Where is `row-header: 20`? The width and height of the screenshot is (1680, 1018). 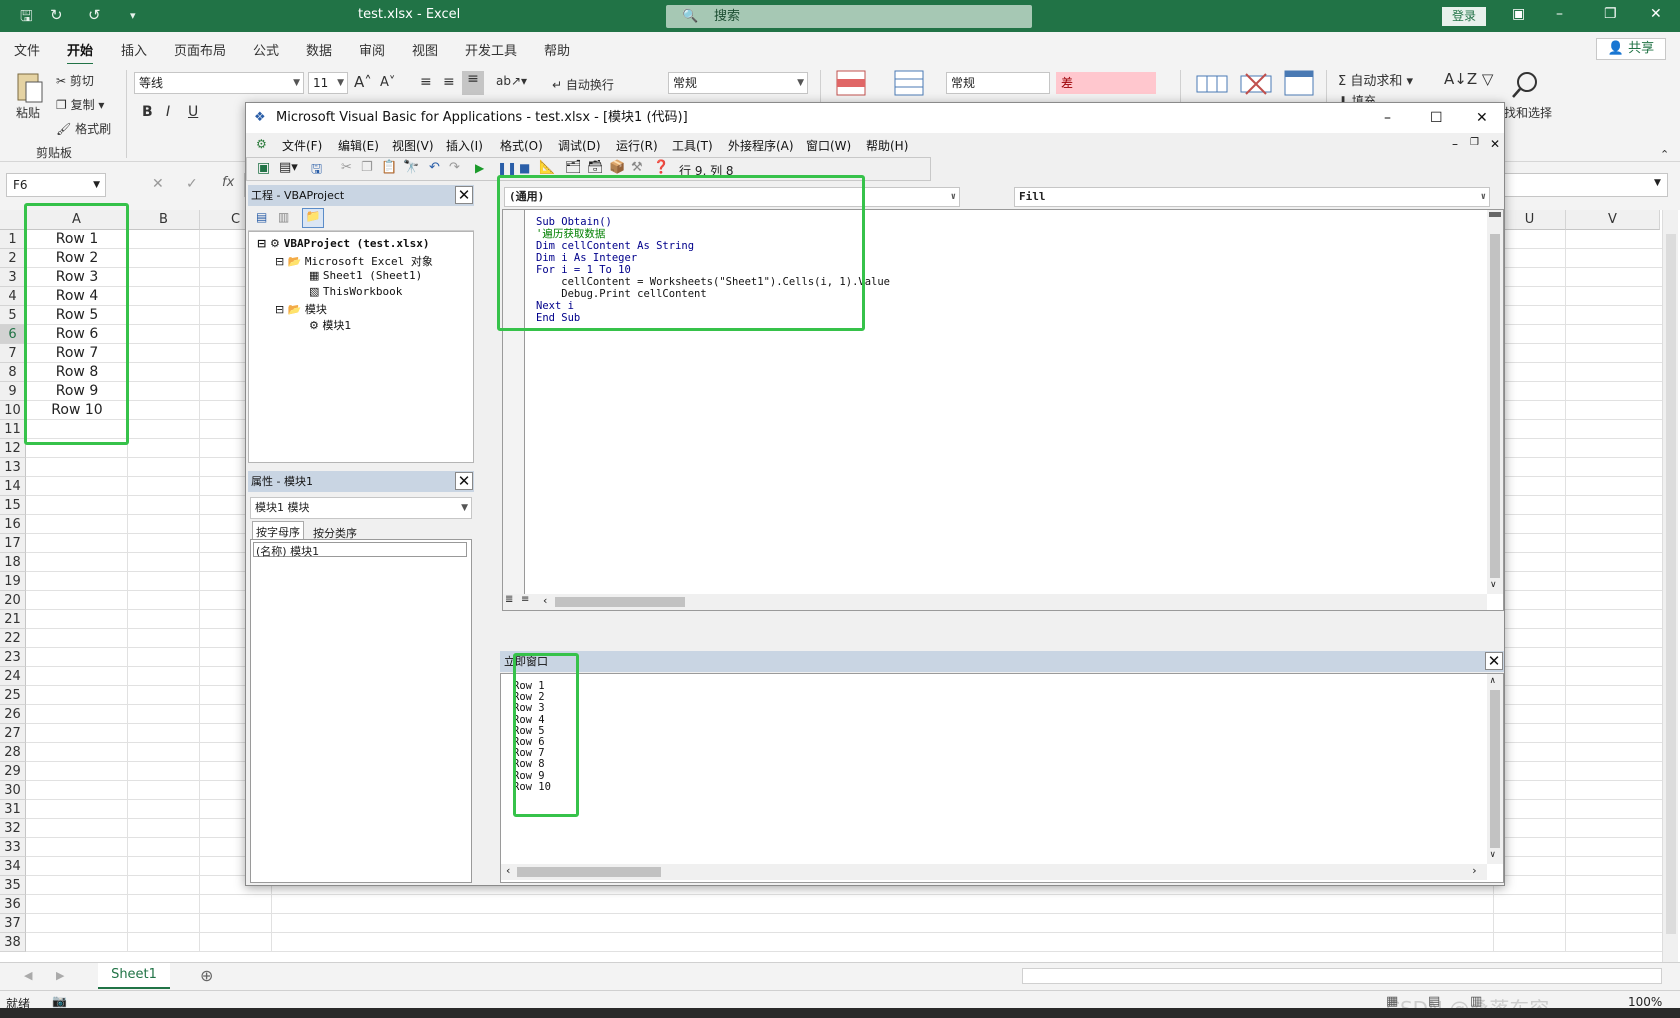 row-header: 20 is located at coordinates (13, 600).